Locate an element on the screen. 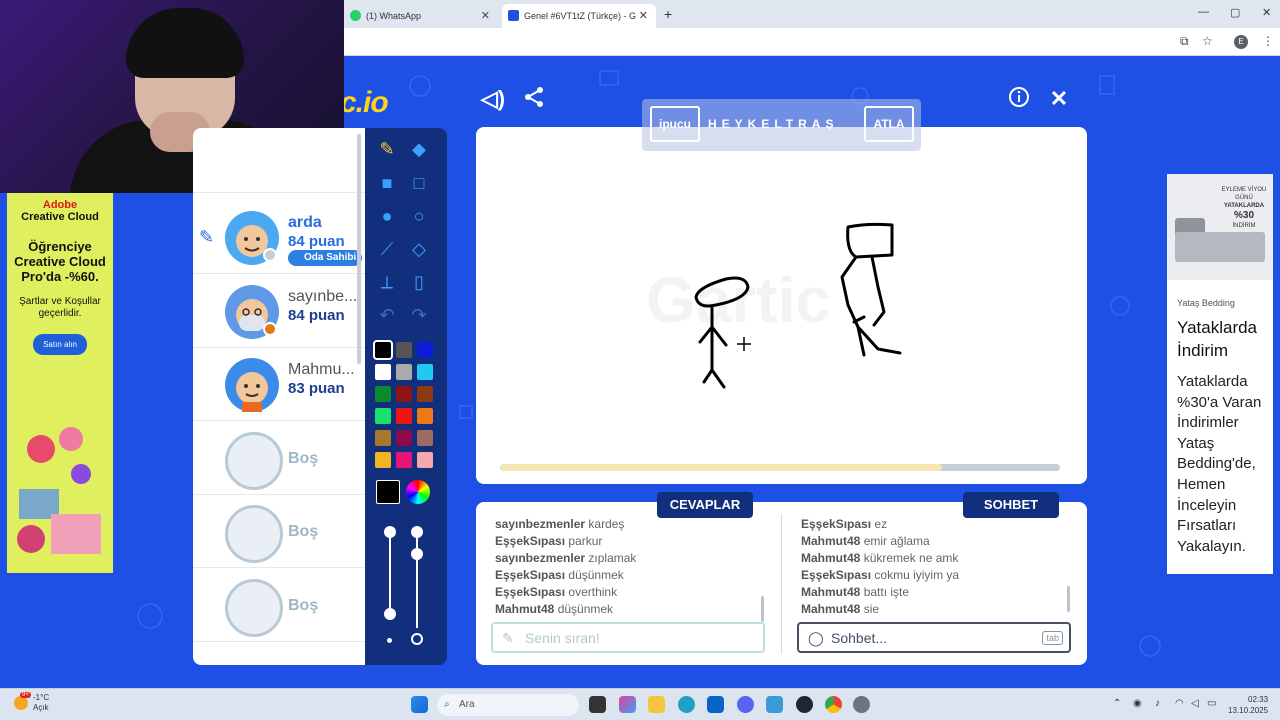 The height and width of the screenshot is (720, 1280). info-icon is located at coordinates (1019, 99).